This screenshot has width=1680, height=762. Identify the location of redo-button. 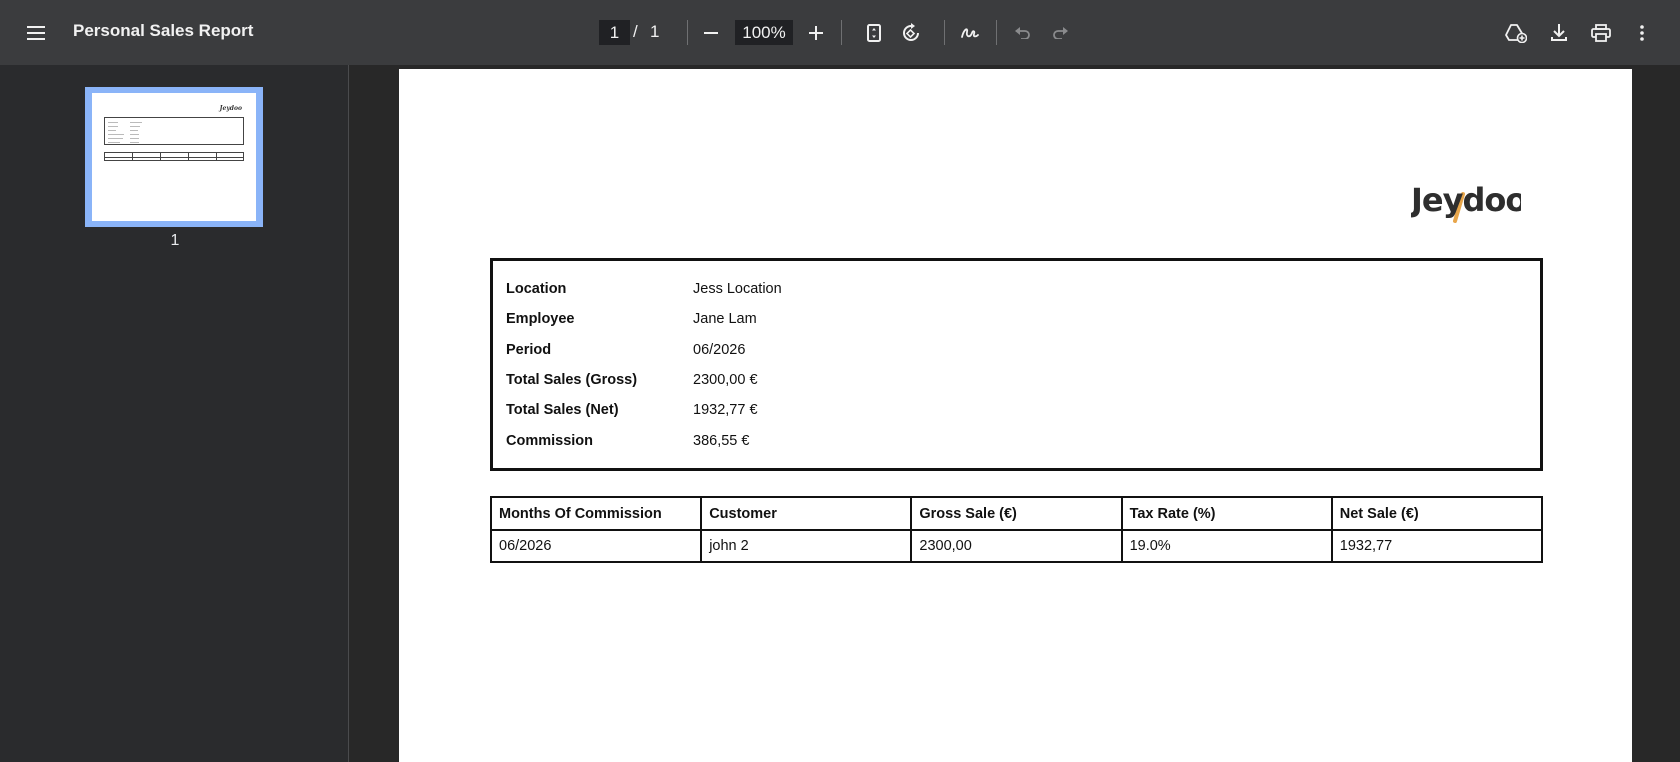
(1060, 33).